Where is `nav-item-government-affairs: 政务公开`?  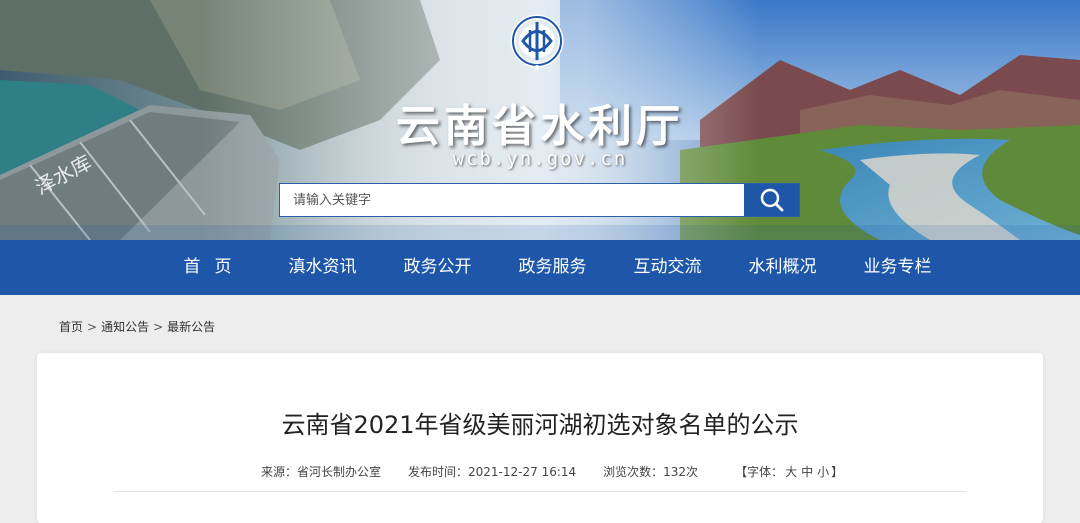
nav-item-government-affairs: 政务公开 is located at coordinates (437, 267).